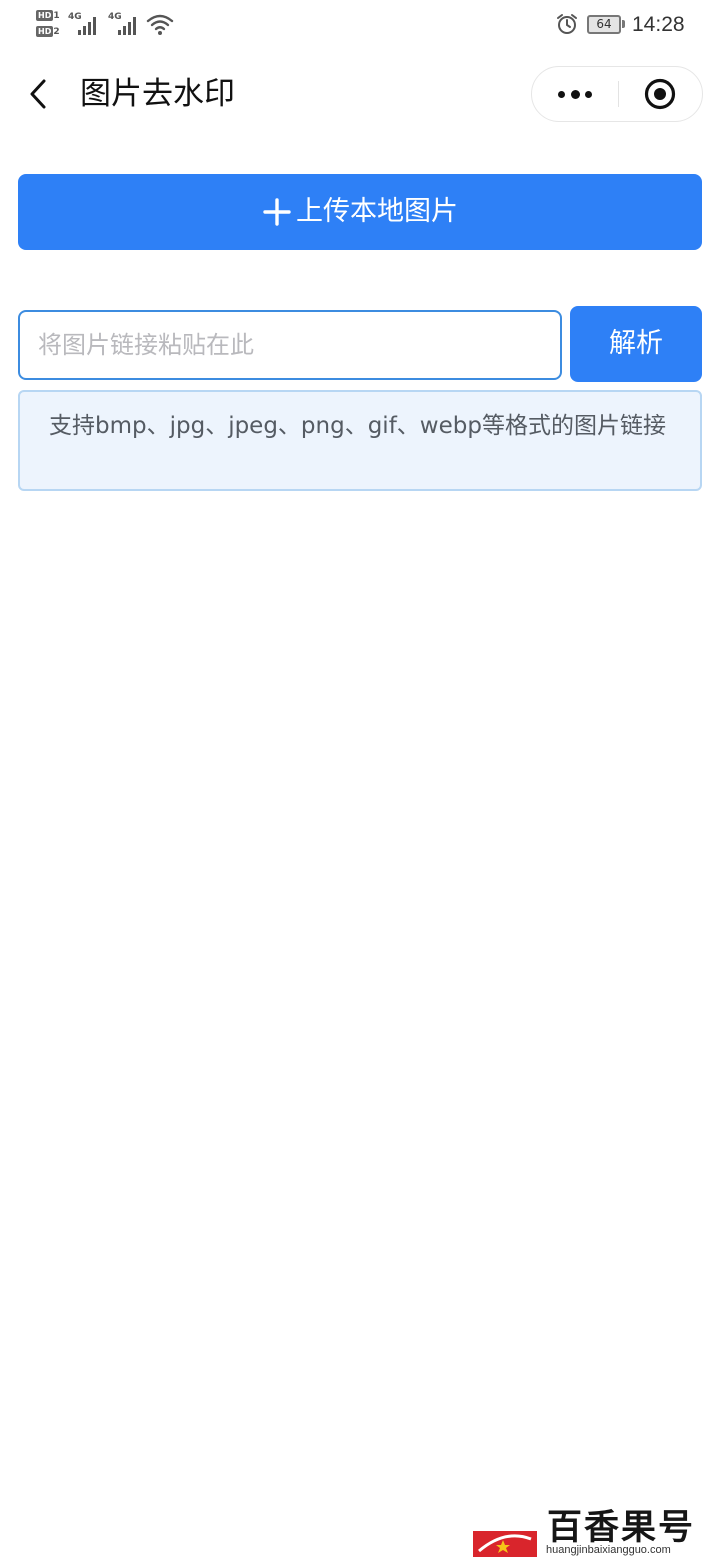 This screenshot has height=1560, width=720. Describe the element at coordinates (48, 31) in the screenshot. I see `hd-indicator-2: HD 2` at that location.